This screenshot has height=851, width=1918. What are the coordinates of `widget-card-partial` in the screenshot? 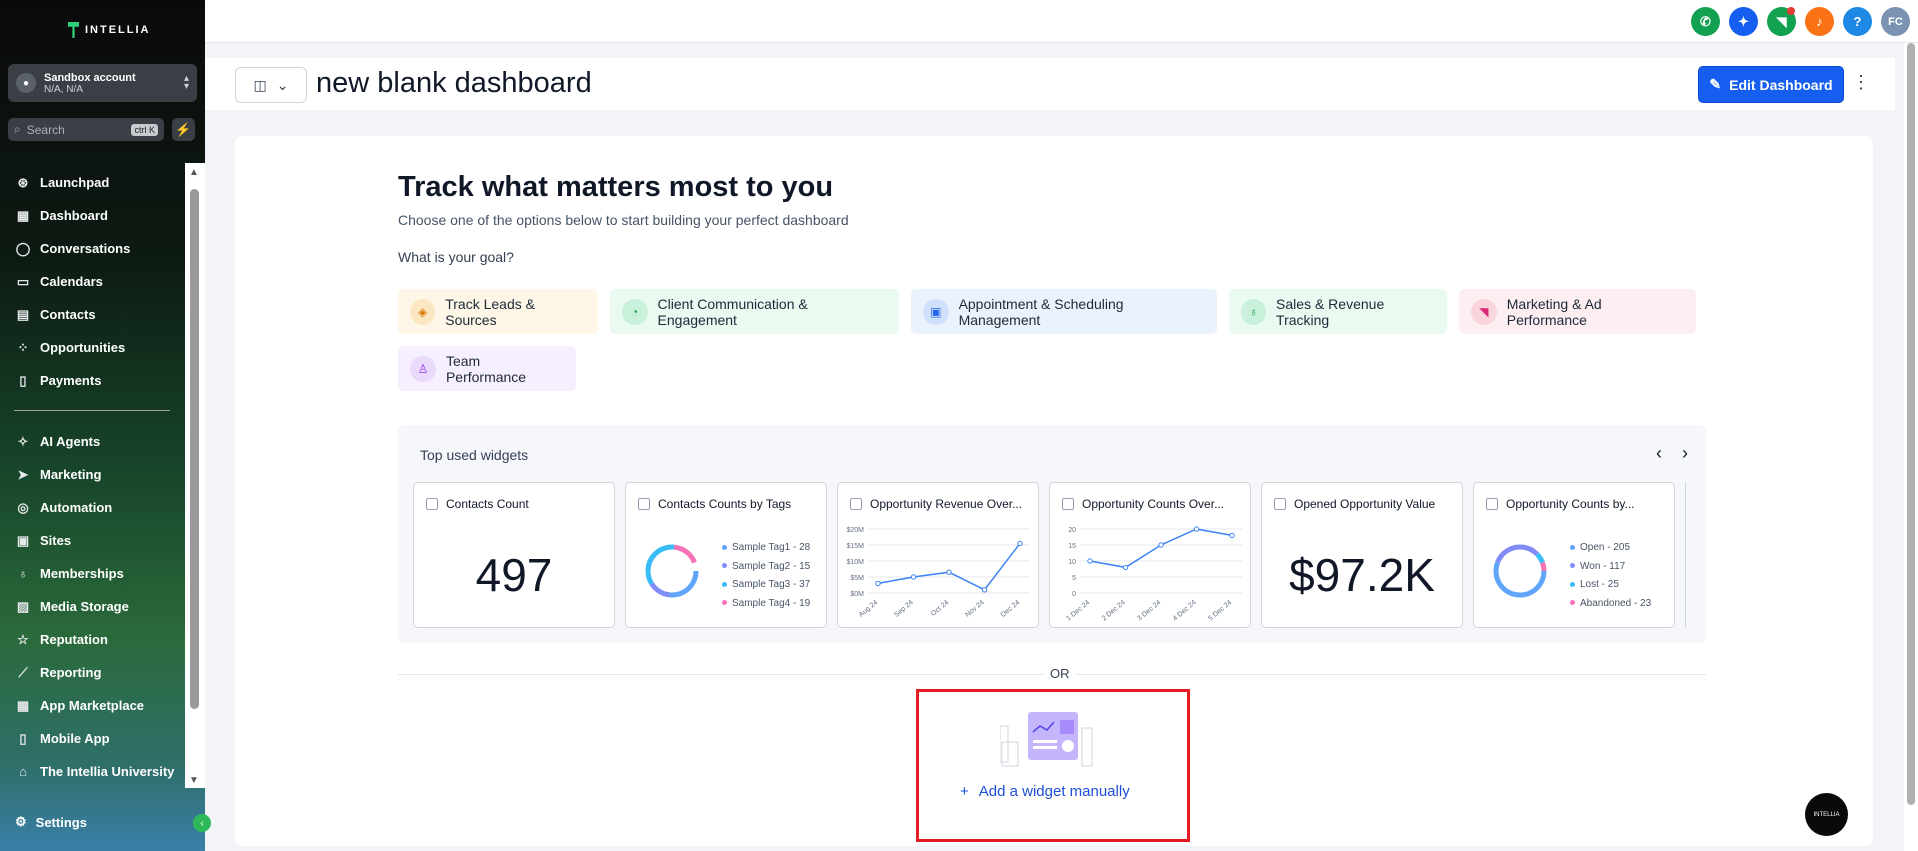 It's located at (1695, 555).